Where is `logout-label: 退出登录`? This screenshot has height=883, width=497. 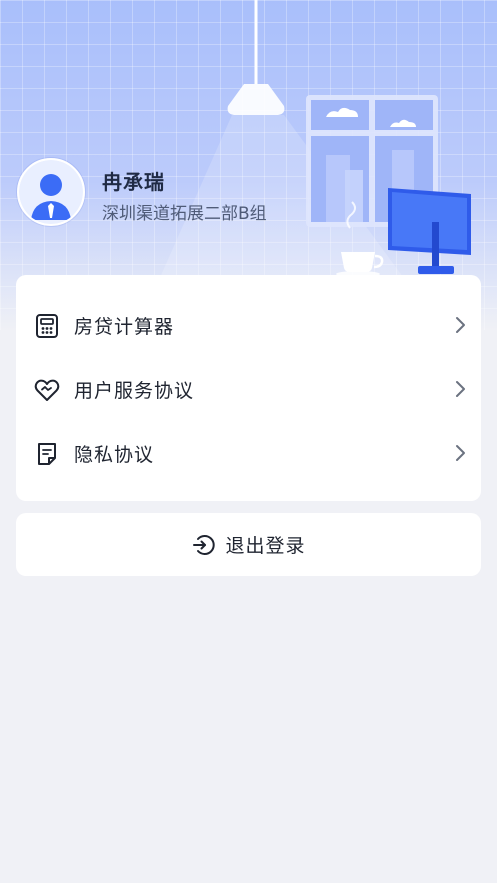 logout-label: 退出登录 is located at coordinates (265, 546).